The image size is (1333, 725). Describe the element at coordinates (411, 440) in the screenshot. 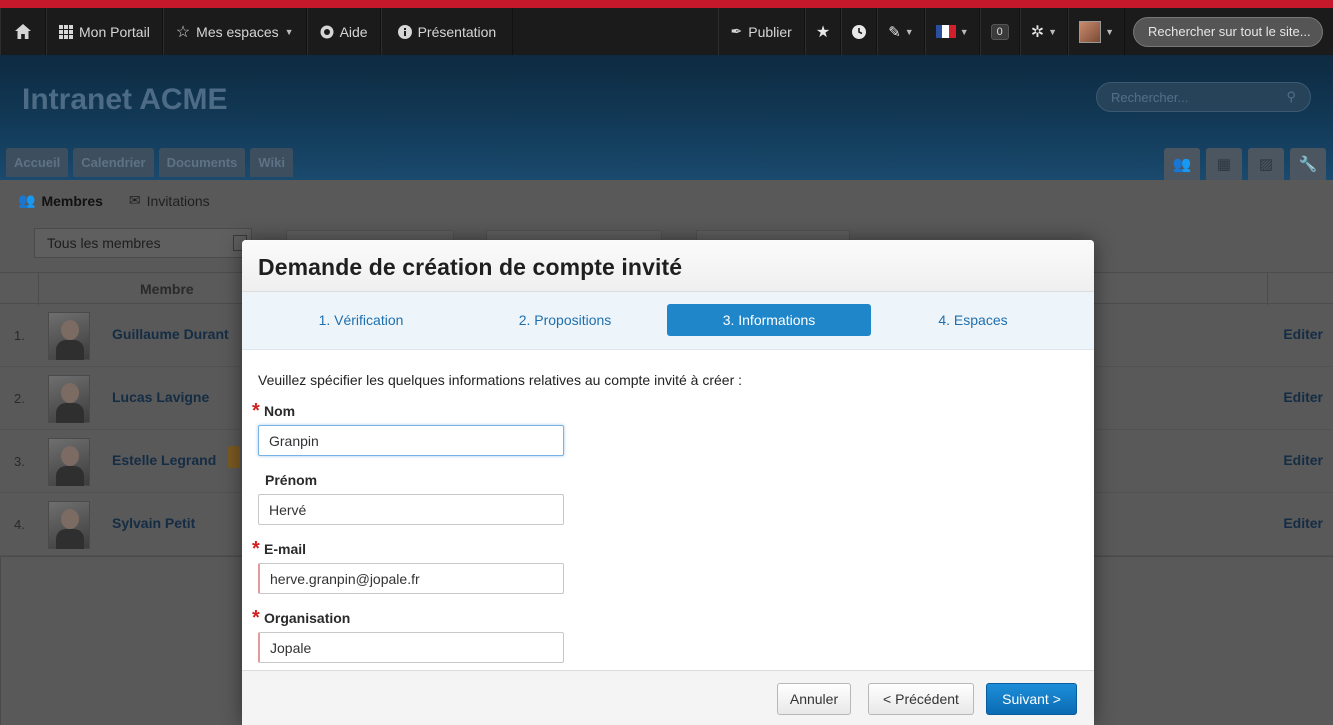

I see `nom-input` at that location.